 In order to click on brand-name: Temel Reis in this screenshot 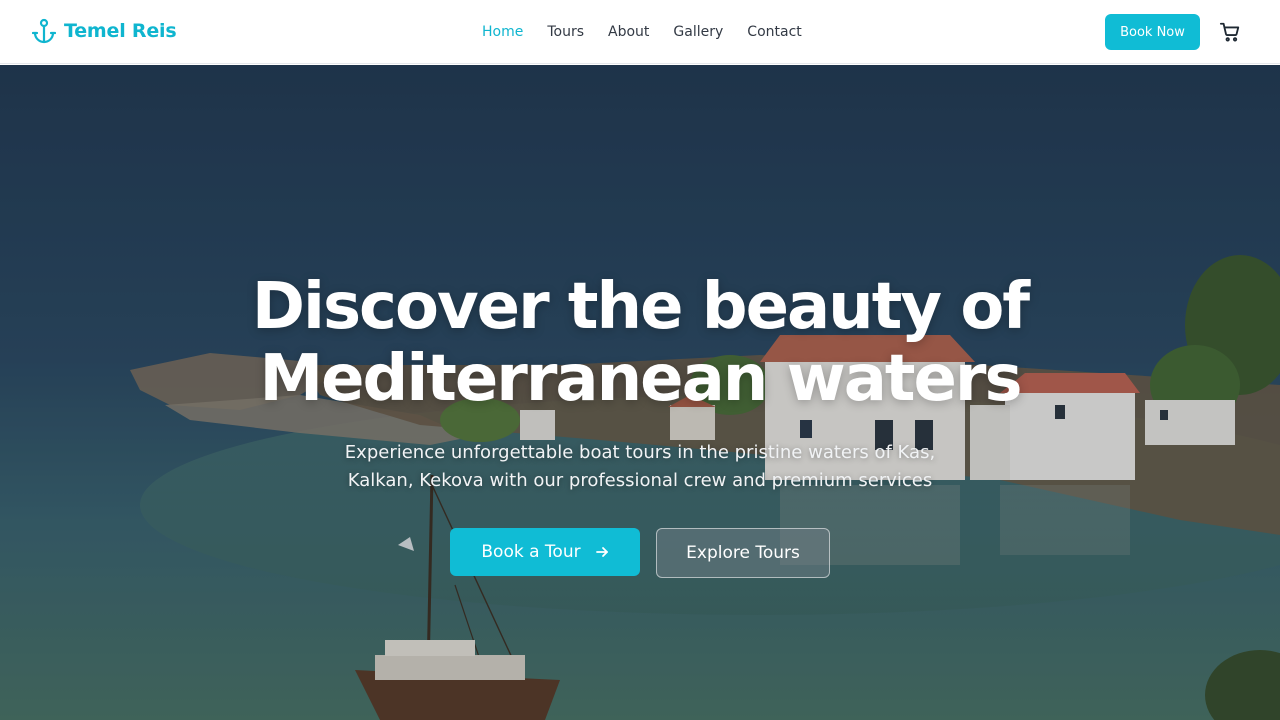, I will do `click(120, 31)`.